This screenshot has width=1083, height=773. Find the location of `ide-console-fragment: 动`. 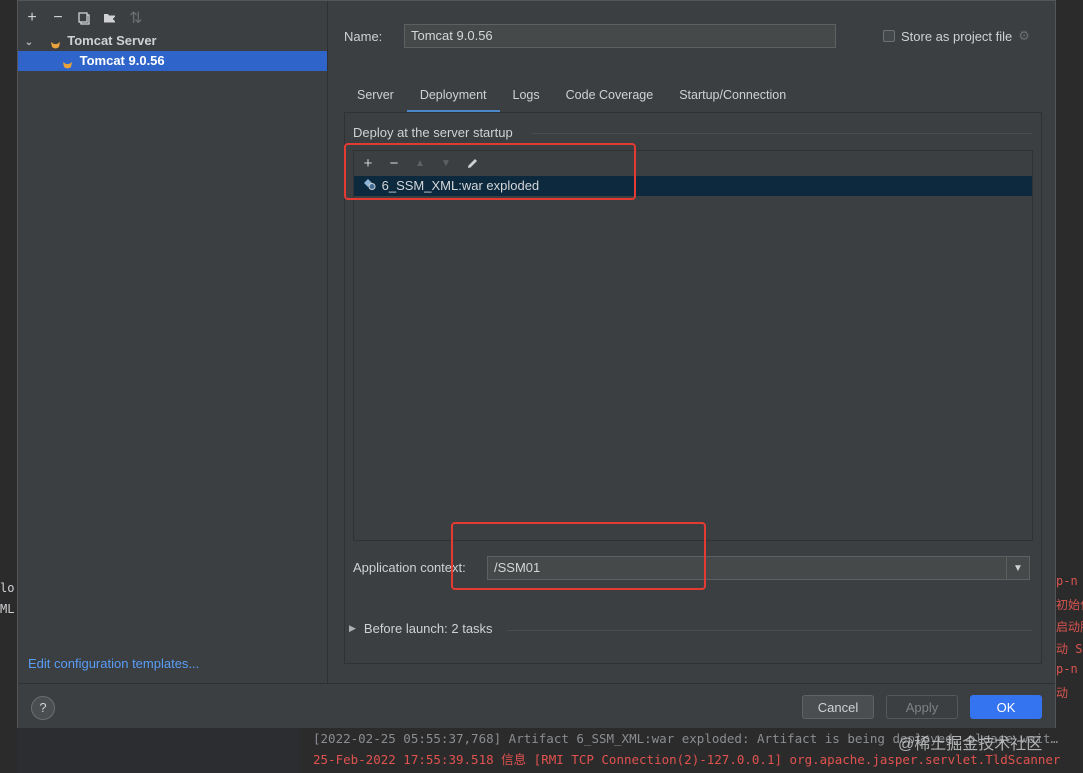

ide-console-fragment: 动 is located at coordinates (1062, 693).